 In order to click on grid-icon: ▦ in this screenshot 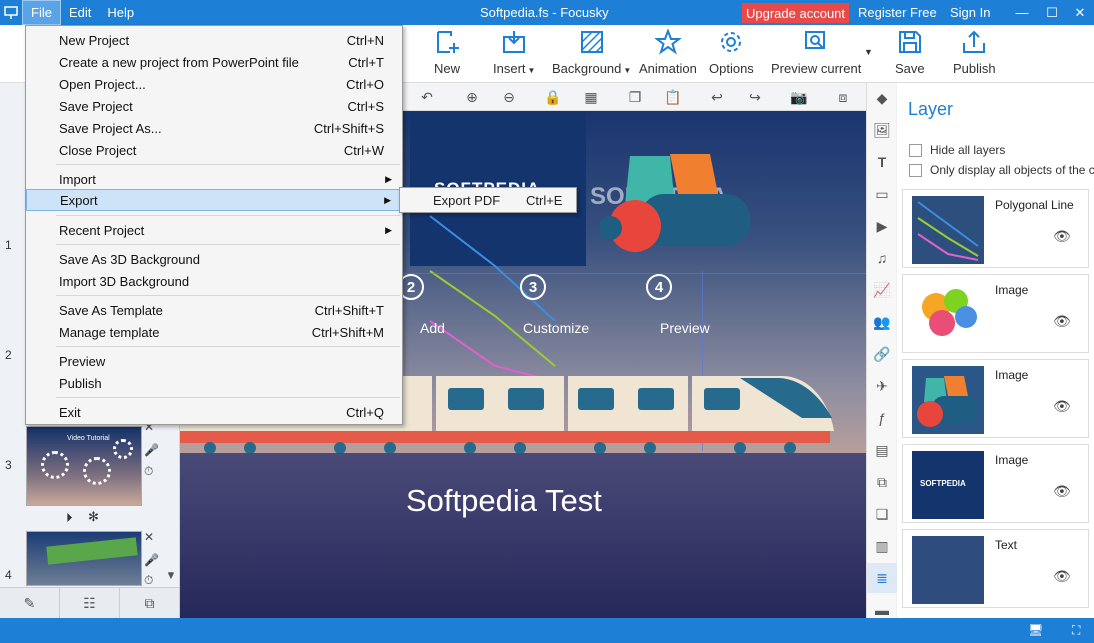, I will do `click(591, 97)`.